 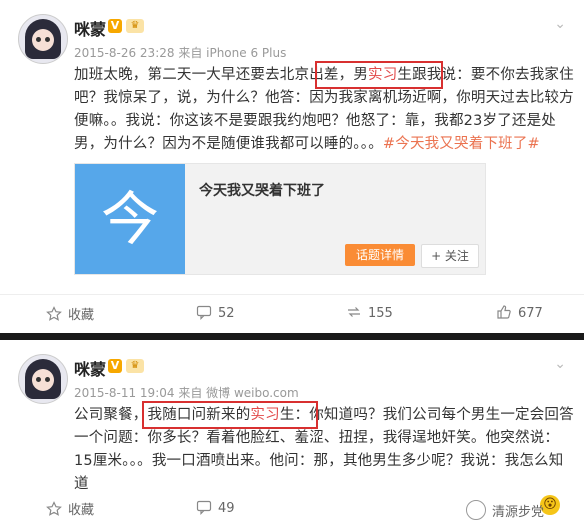 I want to click on comment-button: 52, so click(x=215, y=312).